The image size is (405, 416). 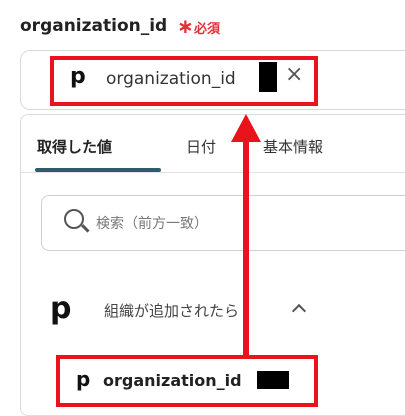 What do you see at coordinates (152, 224) in the screenshot?
I see `search-placeholder: 検索（前方一致）` at bounding box center [152, 224].